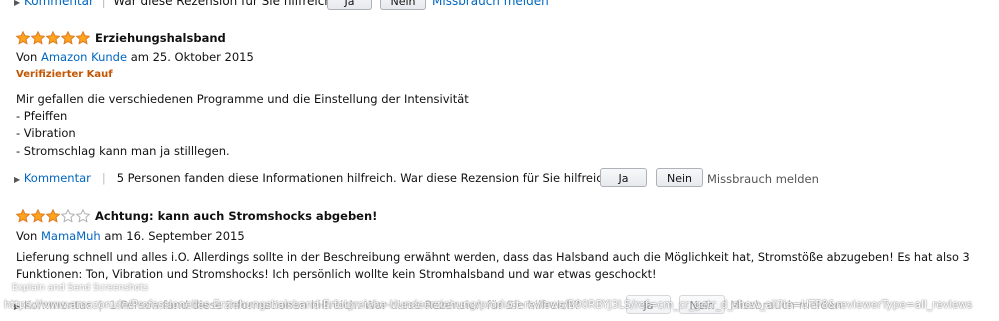  I want to click on review-body-line: - Pfeiffen, so click(42, 116).